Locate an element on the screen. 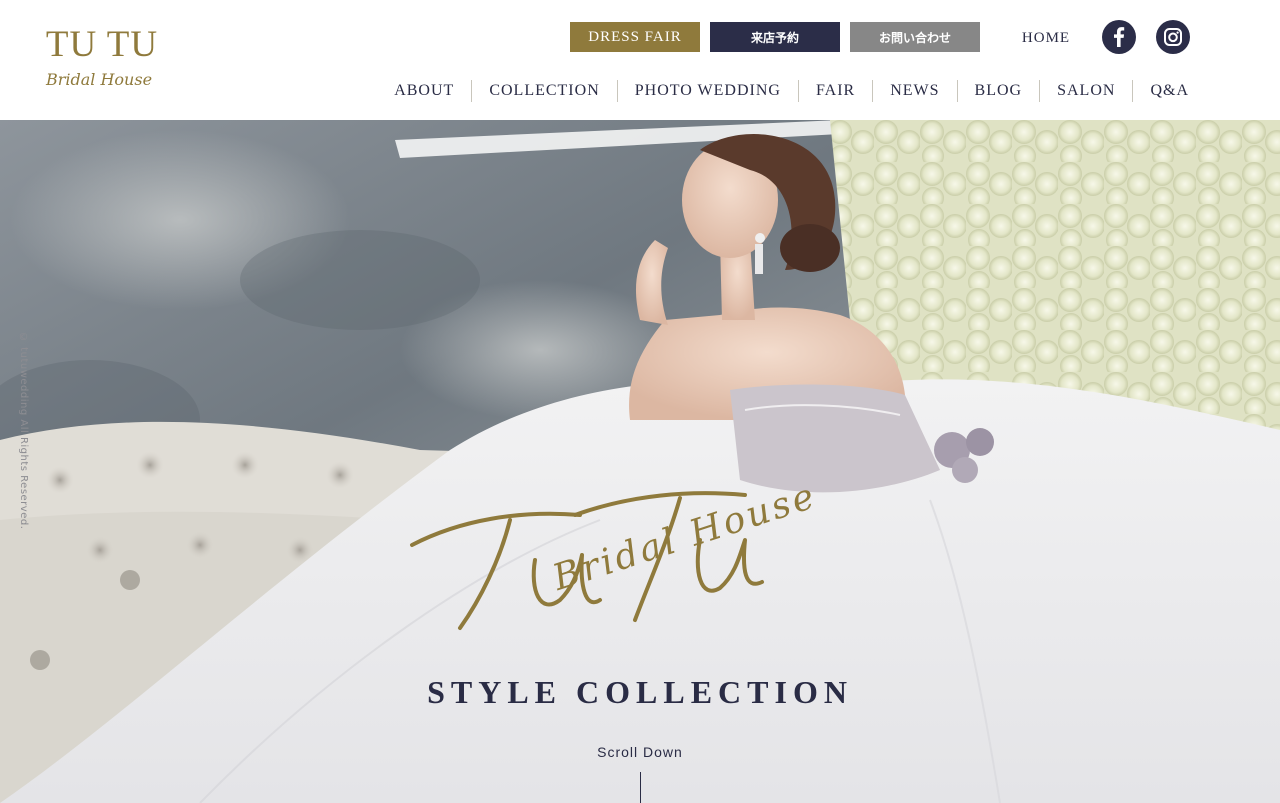  copyright-vertical: © tutuwedding All Rights Reserved. is located at coordinates (26, 430).